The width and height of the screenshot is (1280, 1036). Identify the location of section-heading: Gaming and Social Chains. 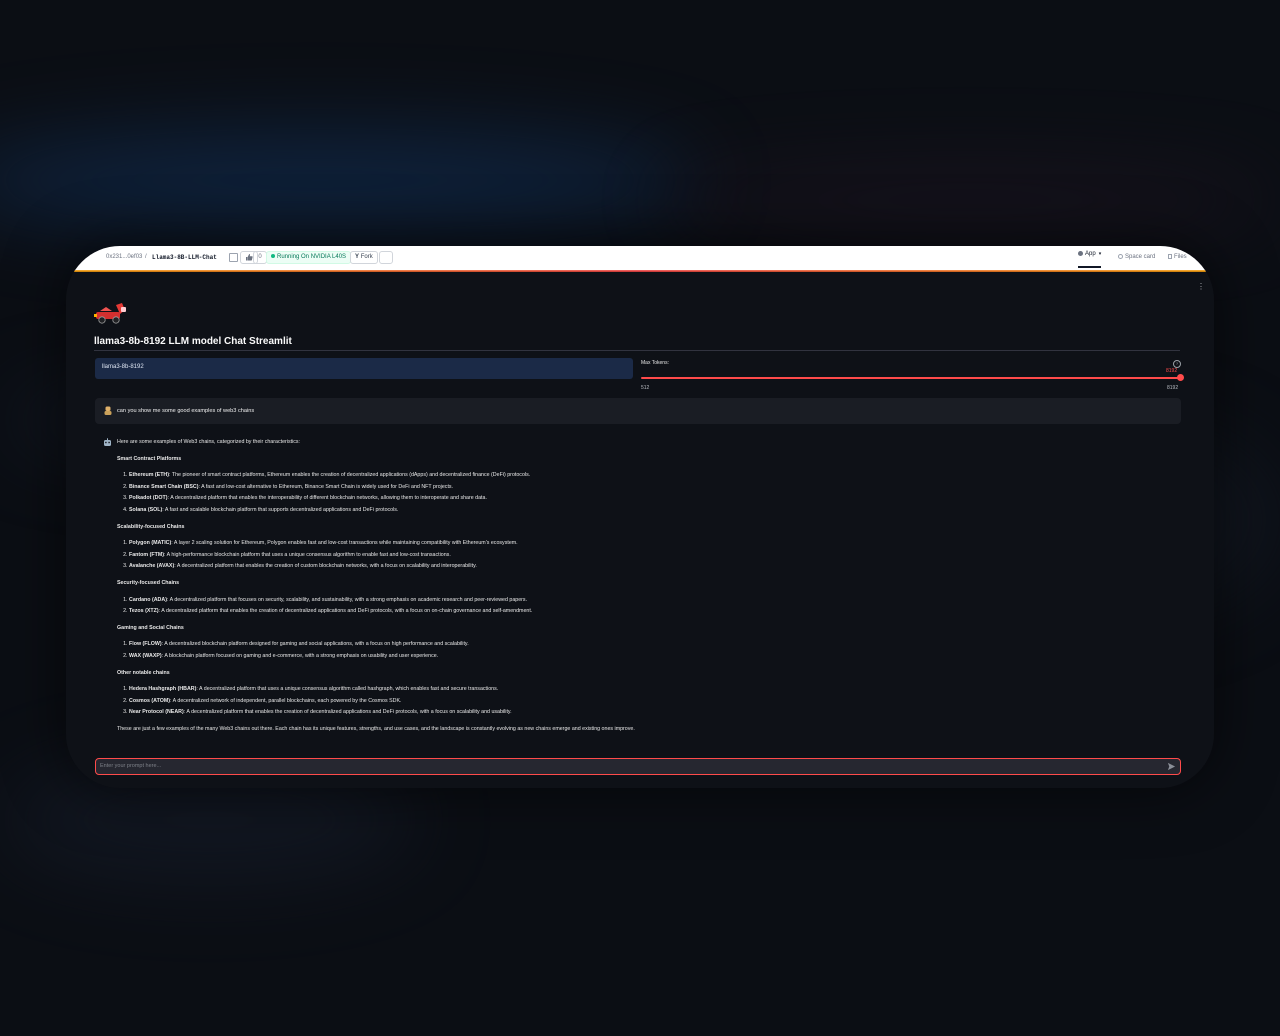
(150, 627).